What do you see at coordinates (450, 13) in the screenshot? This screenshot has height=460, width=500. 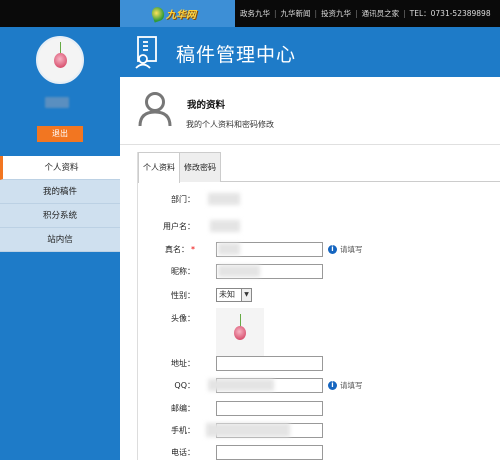 I see `nav-phone: TEL：0731-52389898` at bounding box center [450, 13].